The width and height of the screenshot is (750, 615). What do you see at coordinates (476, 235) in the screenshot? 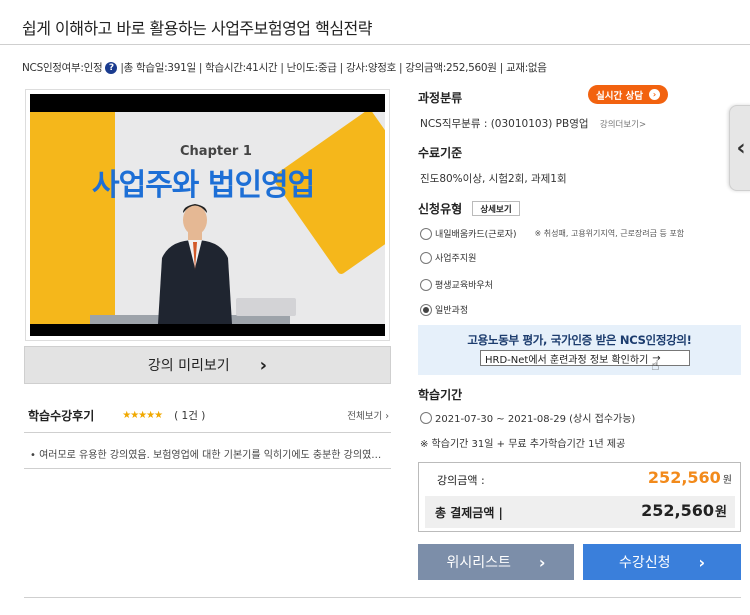
I see `option-label: 내일배움카드(근로자)` at bounding box center [476, 235].